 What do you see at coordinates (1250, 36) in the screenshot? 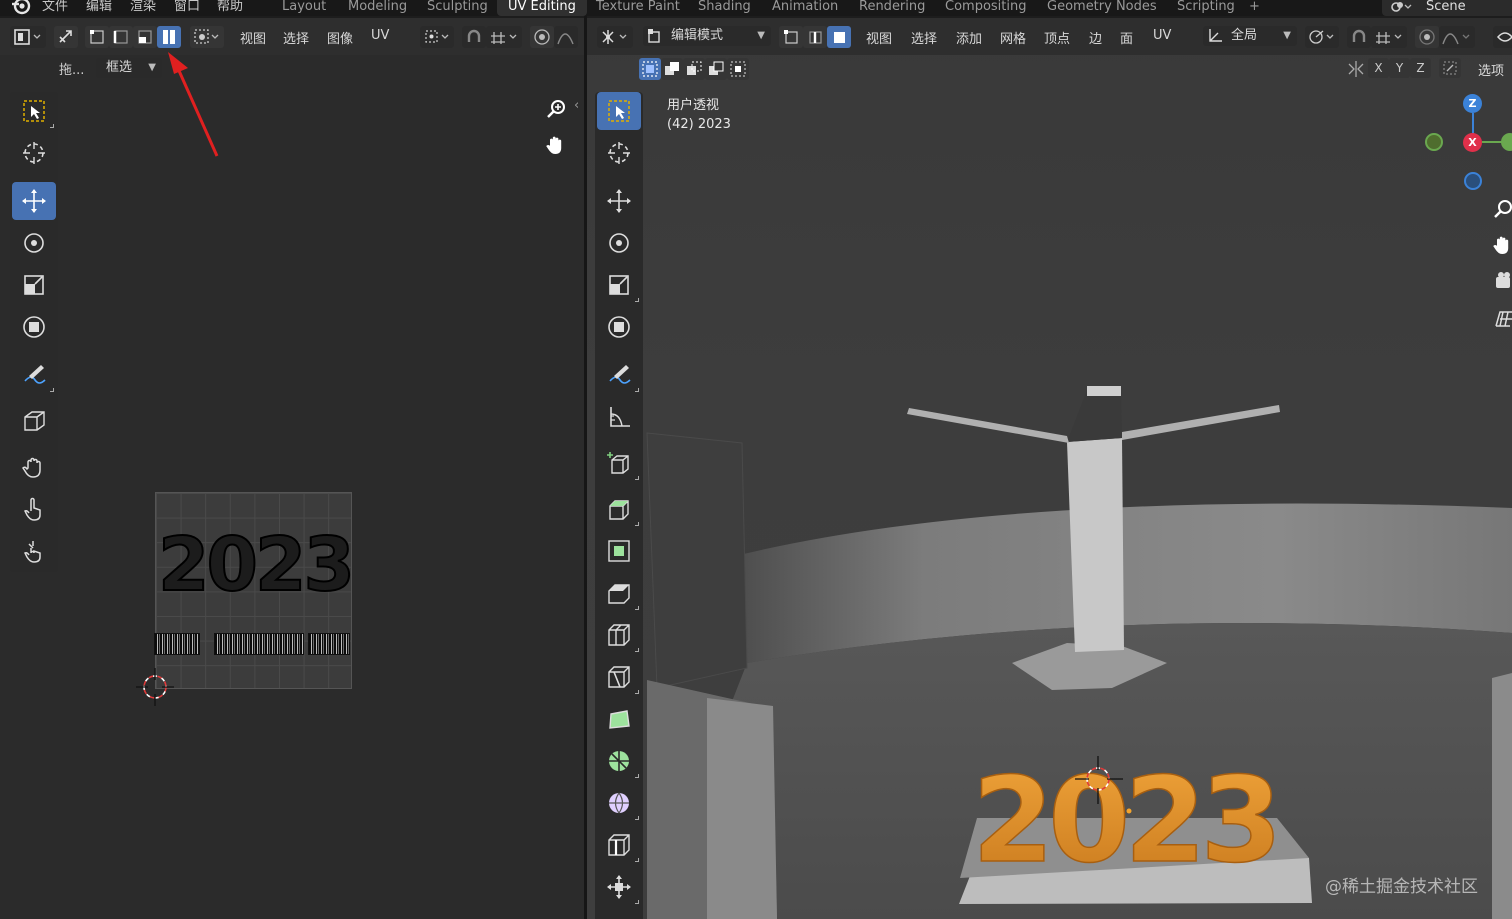
I see `transform-orientation-dropdown: 全局 ▼` at bounding box center [1250, 36].